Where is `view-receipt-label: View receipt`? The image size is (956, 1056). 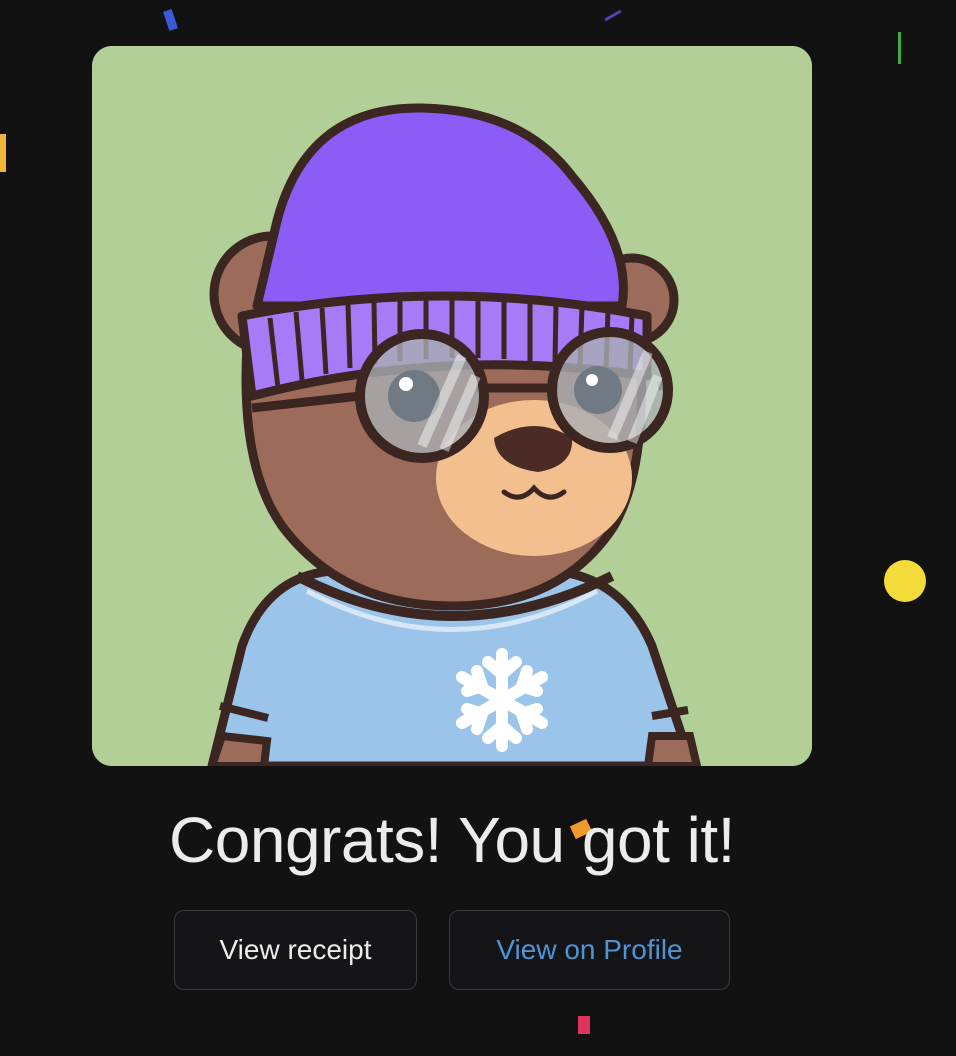
view-receipt-label: View receipt is located at coordinates (295, 949).